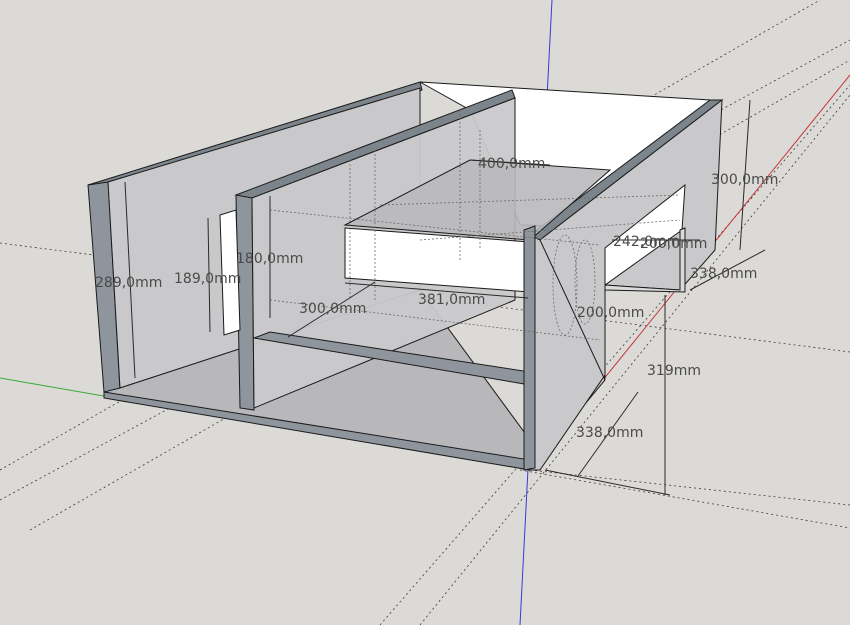 Image resolution: width=850 pixels, height=625 pixels. I want to click on front-panel-edge, so click(529, 348).